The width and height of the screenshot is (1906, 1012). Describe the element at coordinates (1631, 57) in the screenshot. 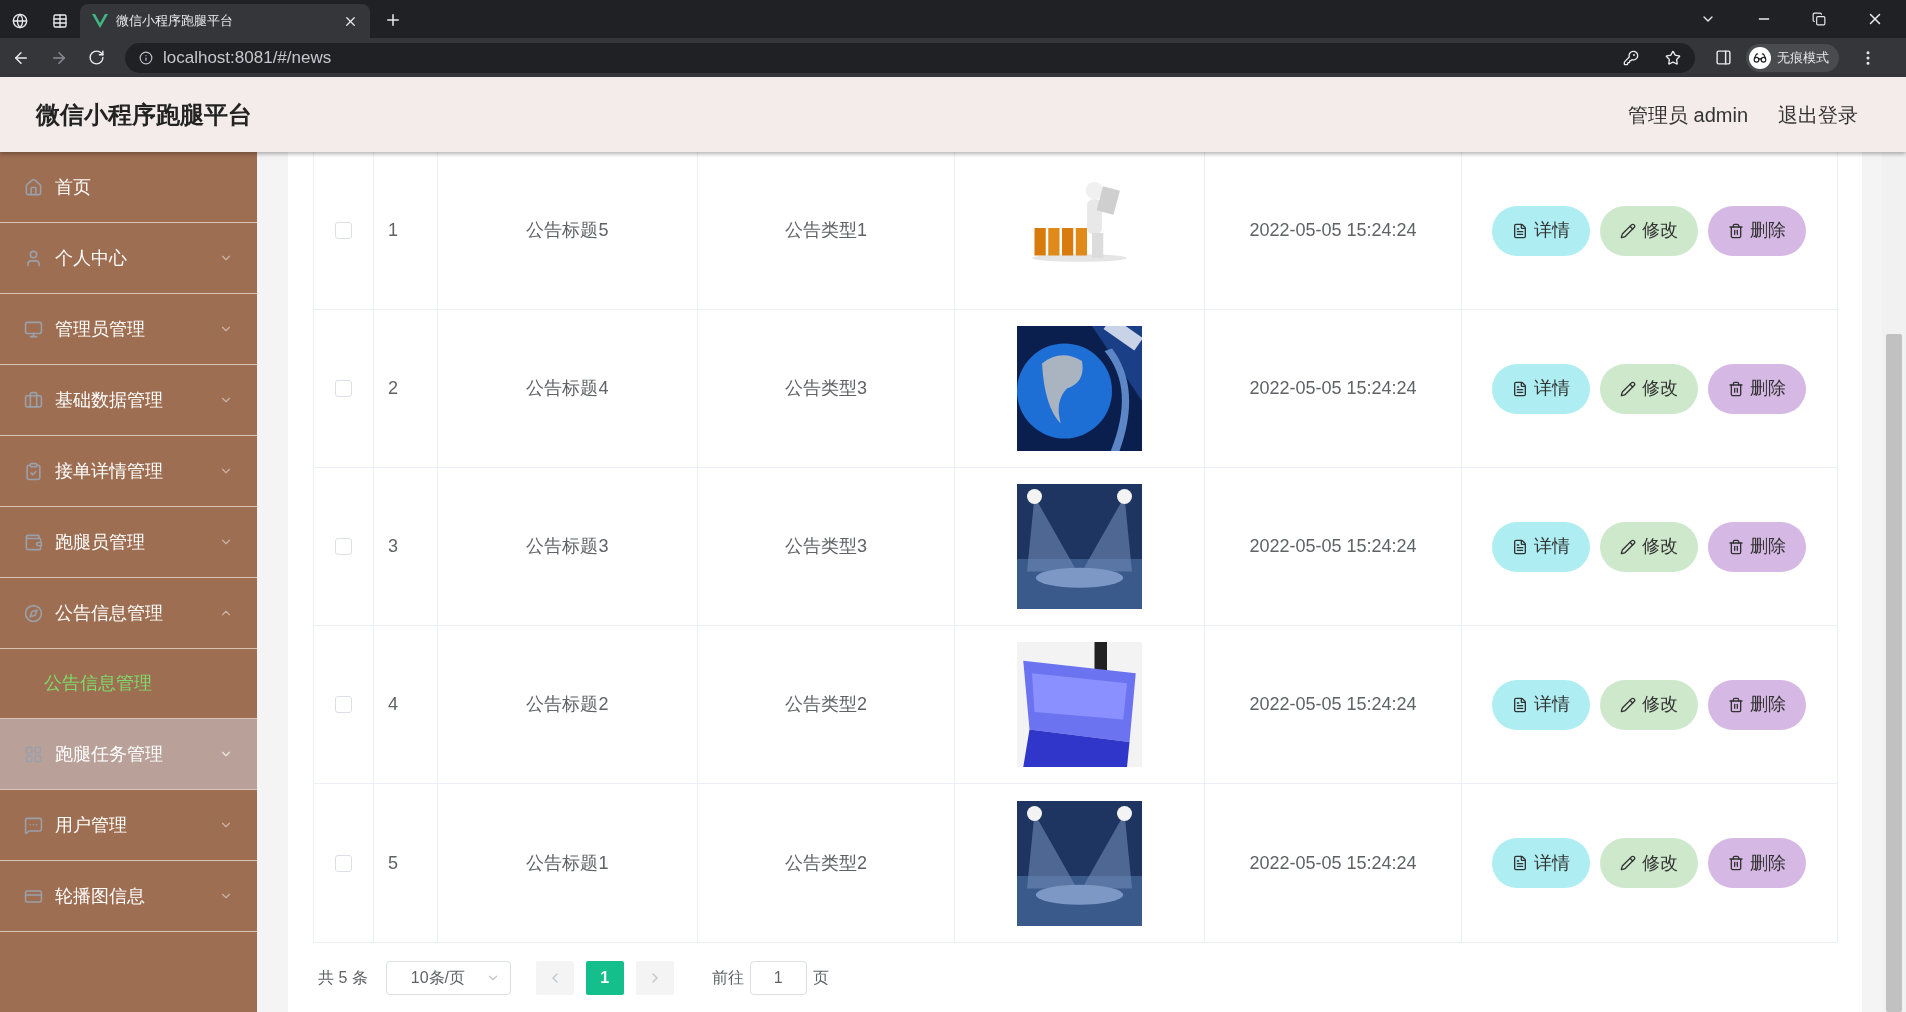

I see `key-icon` at that location.